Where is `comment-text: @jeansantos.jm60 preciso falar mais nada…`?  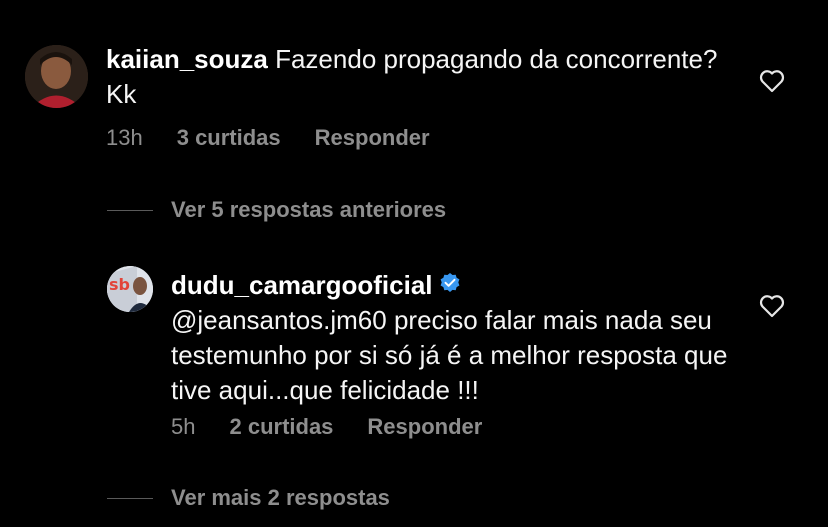
comment-text: @jeansantos.jm60 preciso falar mais nada… is located at coordinates (449, 355).